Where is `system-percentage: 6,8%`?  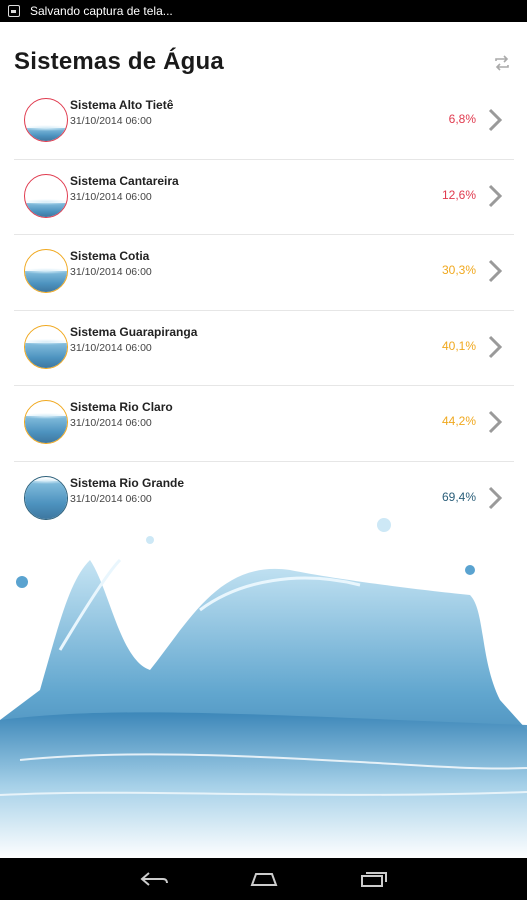 system-percentage: 6,8% is located at coordinates (462, 119).